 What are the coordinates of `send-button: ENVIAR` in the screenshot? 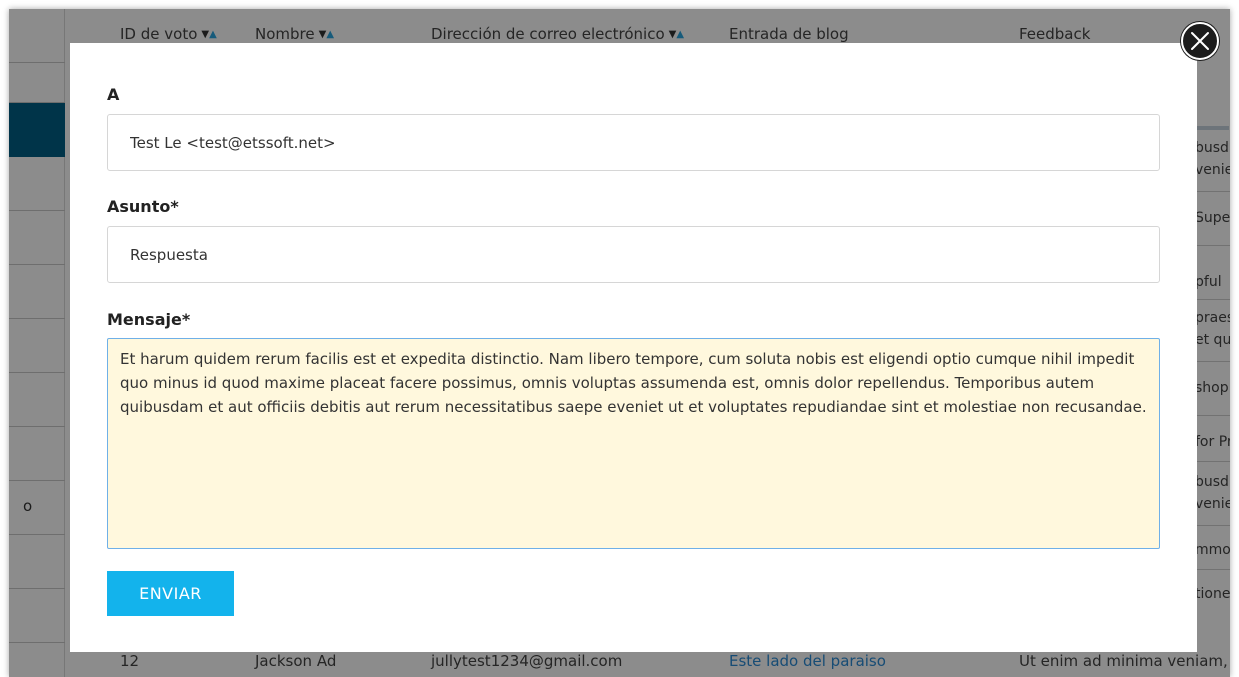 It's located at (170, 593).